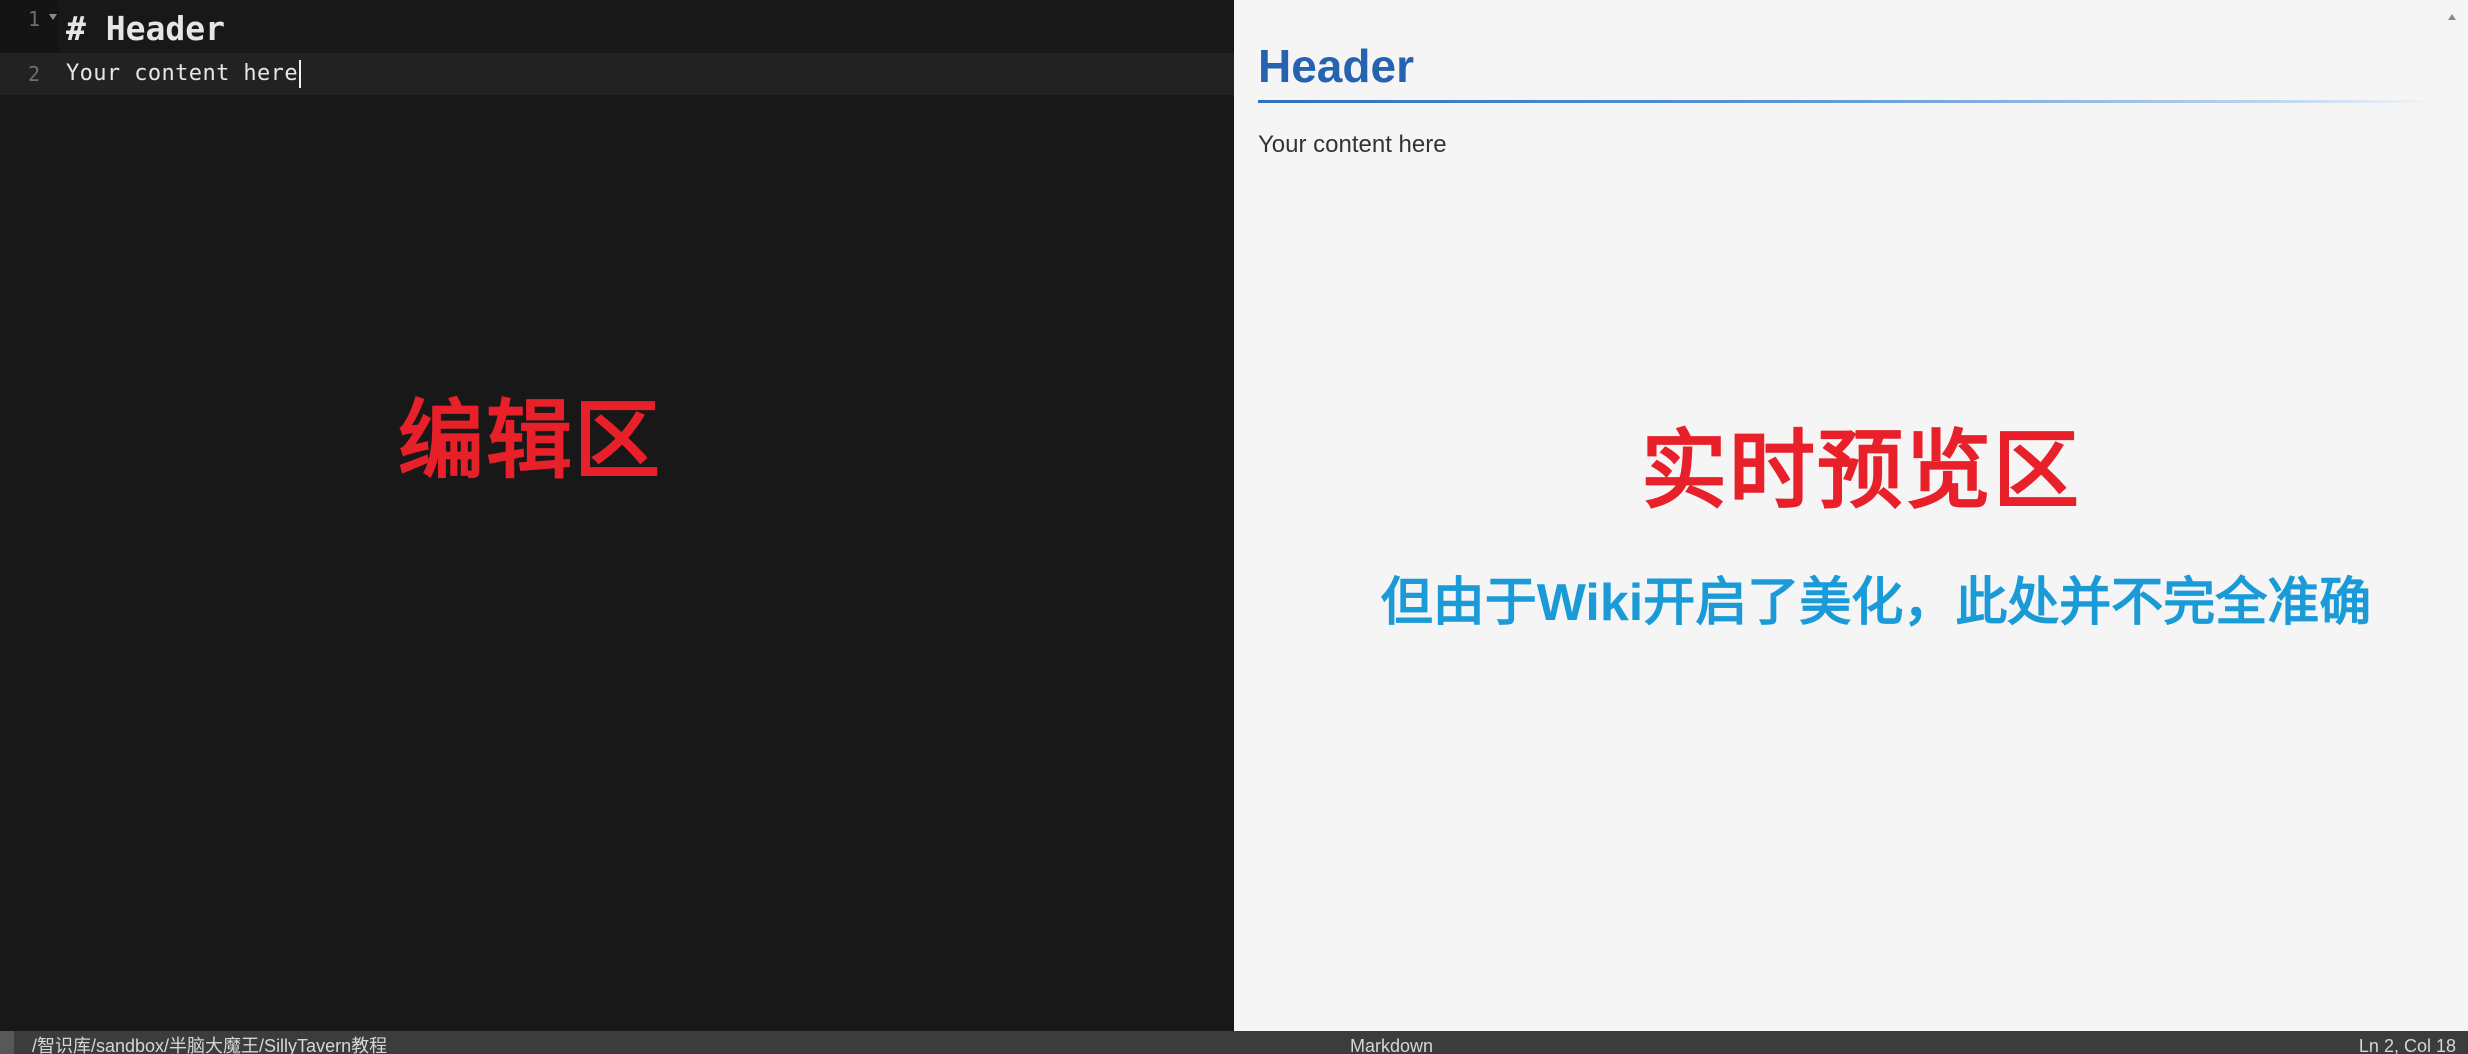 The image size is (2468, 1054). I want to click on code-line-text: Your content here, so click(182, 73).